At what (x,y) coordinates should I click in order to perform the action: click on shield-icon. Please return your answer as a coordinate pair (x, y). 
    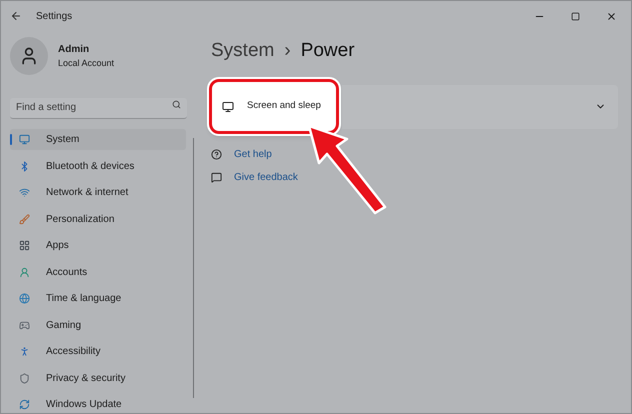
    Looking at the image, I should click on (24, 378).